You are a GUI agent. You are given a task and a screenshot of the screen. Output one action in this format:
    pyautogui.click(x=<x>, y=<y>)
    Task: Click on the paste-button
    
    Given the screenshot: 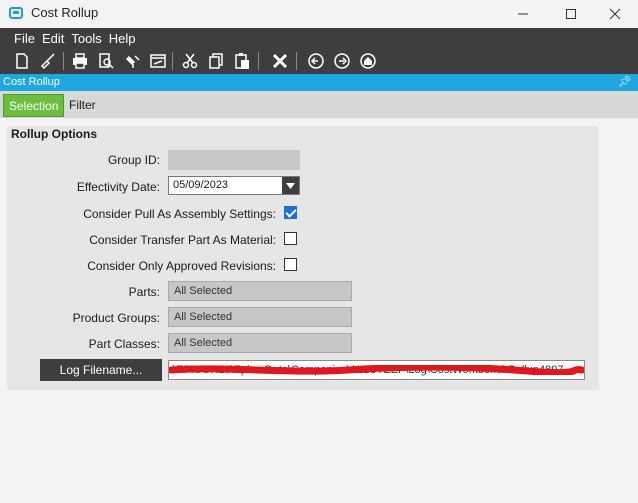 What is the action you would take?
    pyautogui.click(x=242, y=61)
    